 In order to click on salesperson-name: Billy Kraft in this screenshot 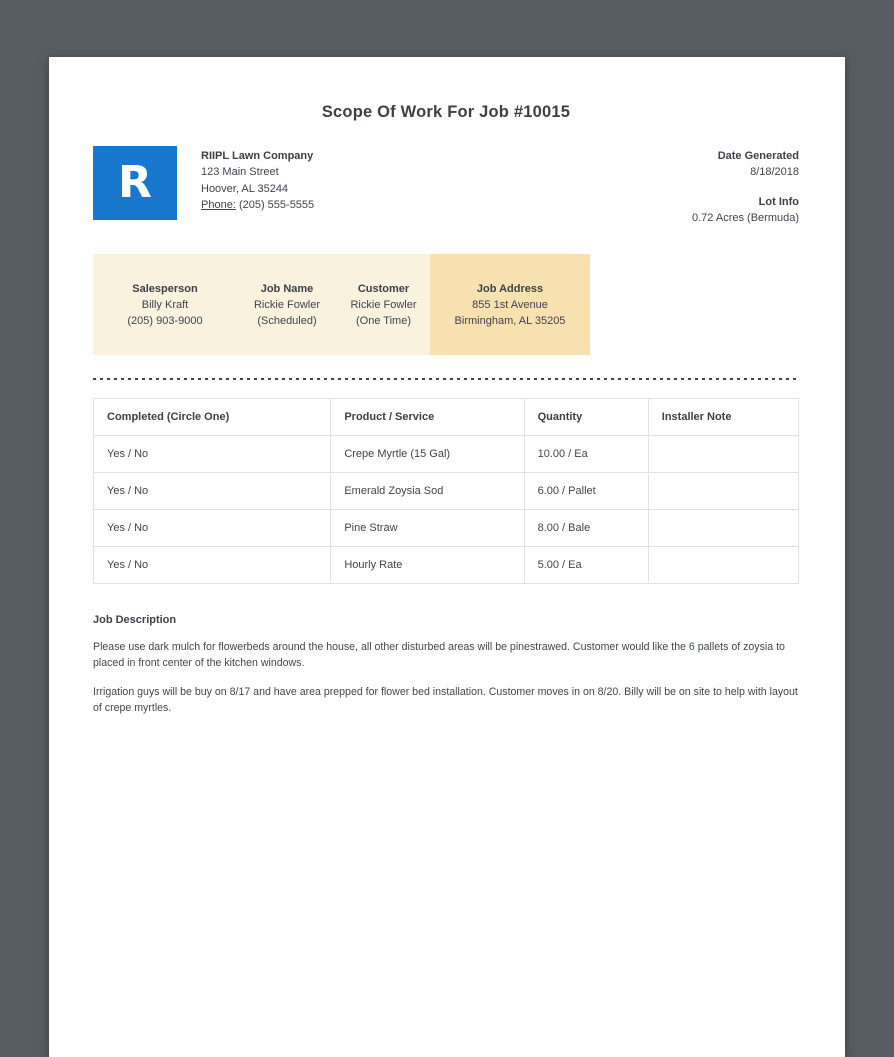, I will do `click(165, 305)`.